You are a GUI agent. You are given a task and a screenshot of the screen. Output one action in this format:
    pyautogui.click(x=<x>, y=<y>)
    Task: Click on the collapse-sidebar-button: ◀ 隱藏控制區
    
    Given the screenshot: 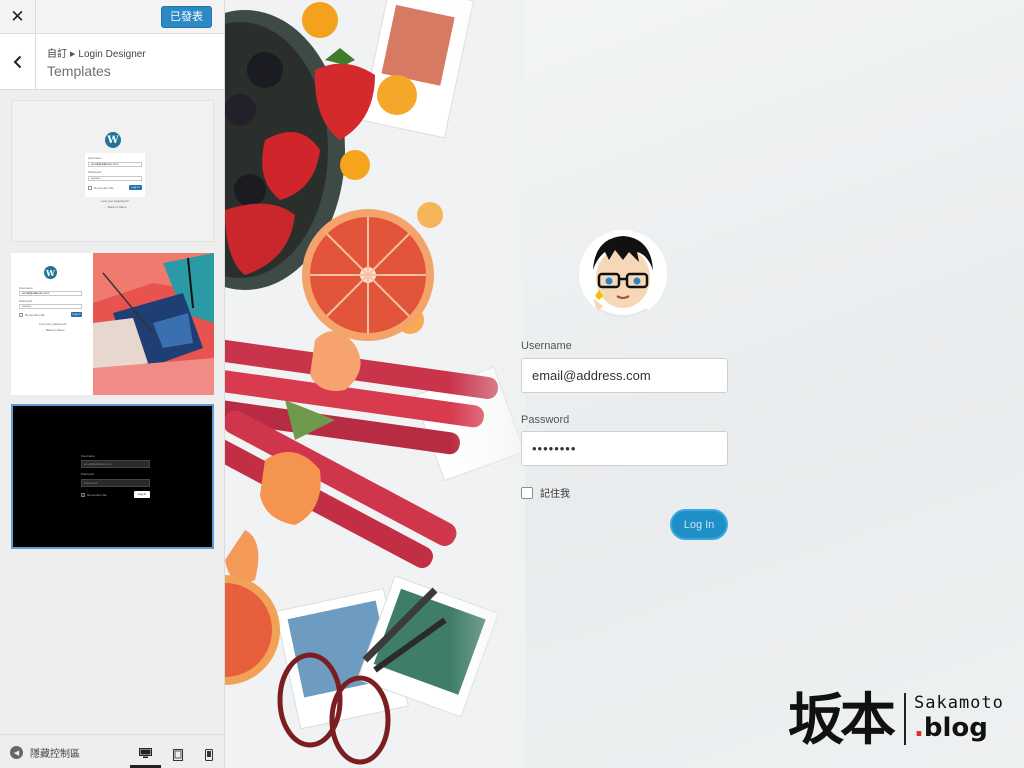 What is the action you would take?
    pyautogui.click(x=45, y=752)
    